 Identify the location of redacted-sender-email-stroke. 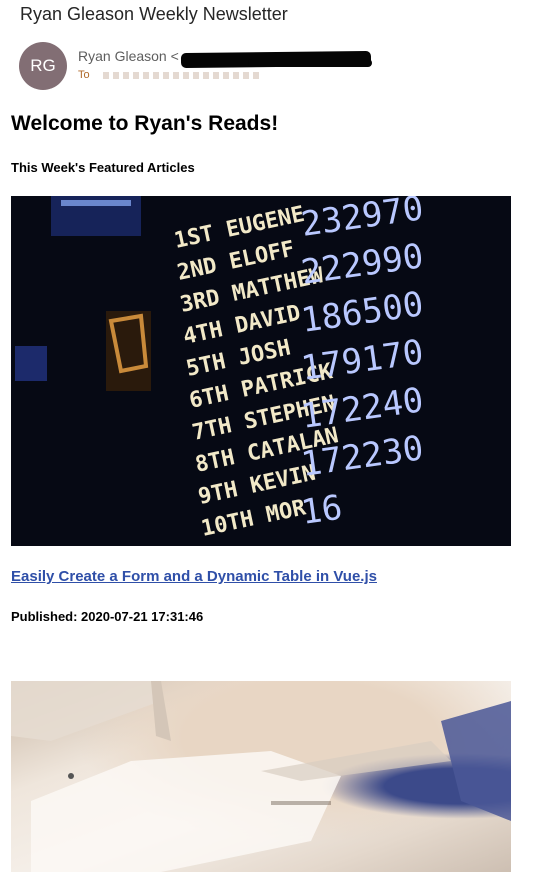
(310, 63).